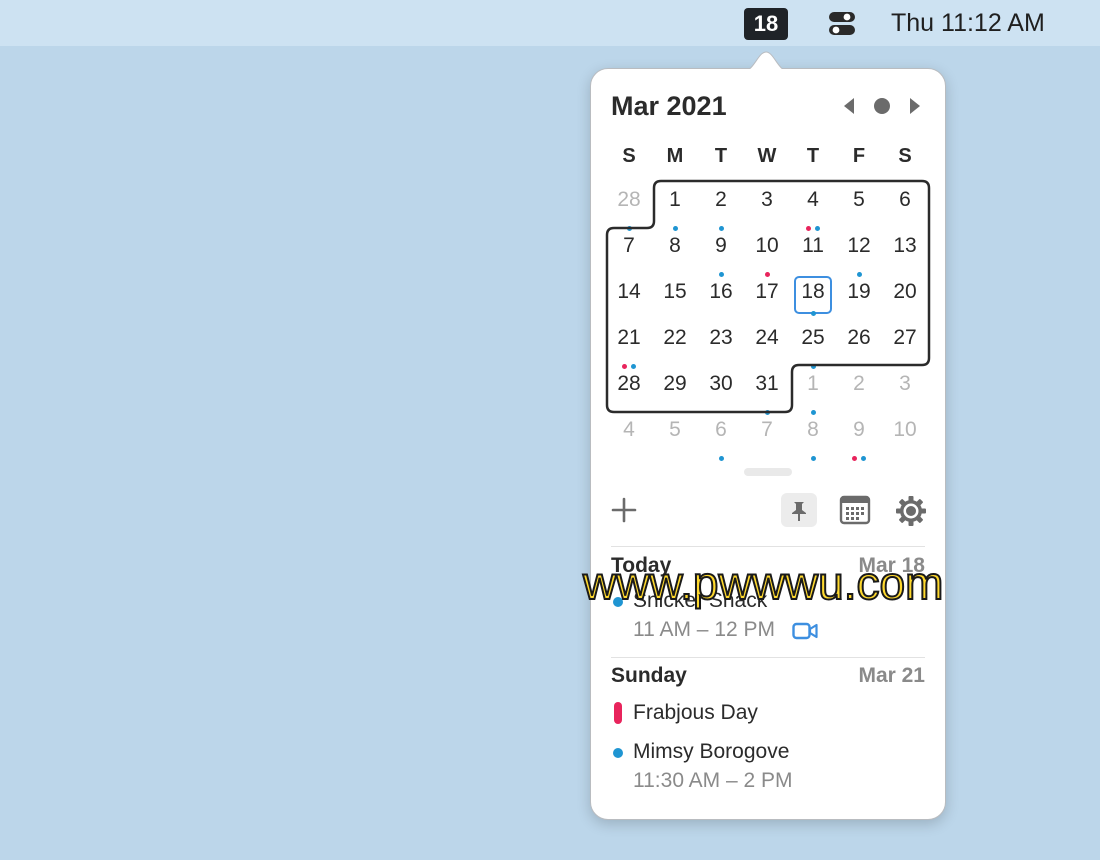 This screenshot has height=860, width=1100. Describe the element at coordinates (629, 346) in the screenshot. I see `day-cell: 21` at that location.